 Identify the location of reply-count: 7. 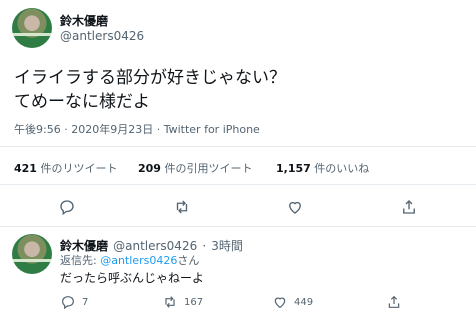
(85, 302).